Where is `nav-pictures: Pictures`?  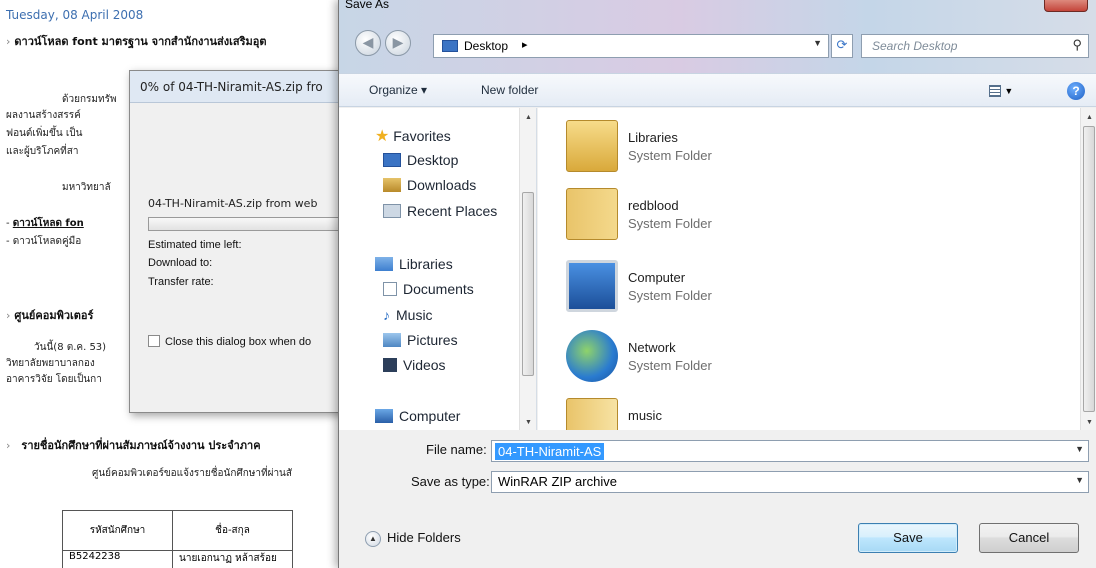
nav-pictures: Pictures is located at coordinates (420, 340).